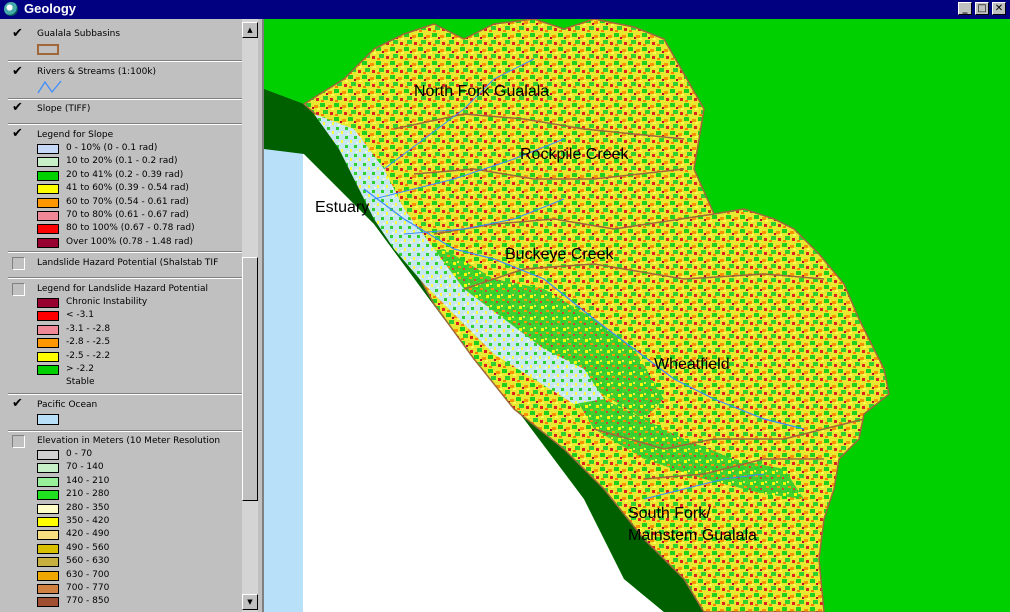 The image size is (1010, 612). Describe the element at coordinates (88, 494) in the screenshot. I see `elevation-class-label: 210 - 280` at that location.